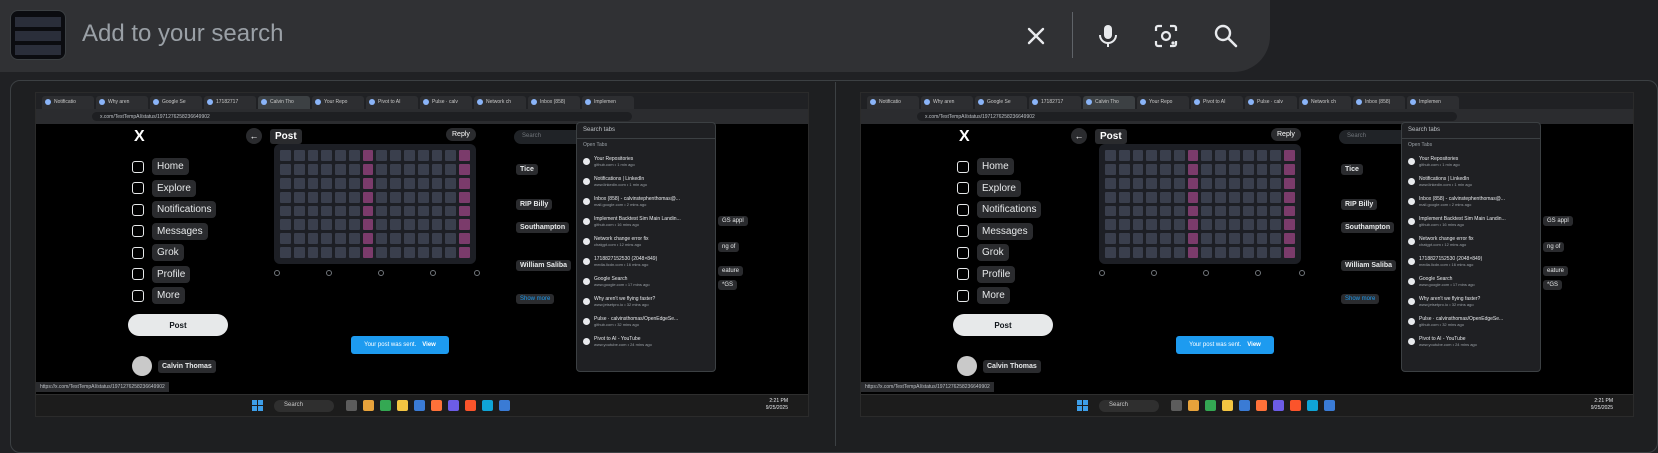 This screenshot has width=1658, height=453. I want to click on taskbar-clock: 2:21 PM 9/25/2025, so click(777, 405).